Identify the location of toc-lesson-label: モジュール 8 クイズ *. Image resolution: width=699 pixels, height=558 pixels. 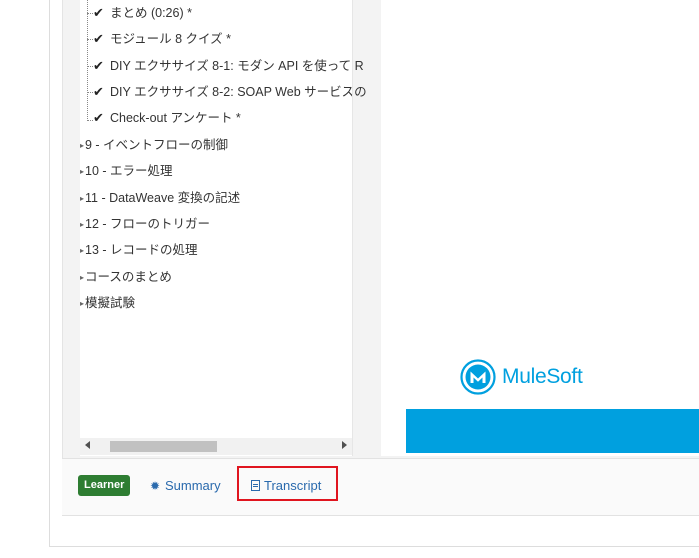
(170, 39).